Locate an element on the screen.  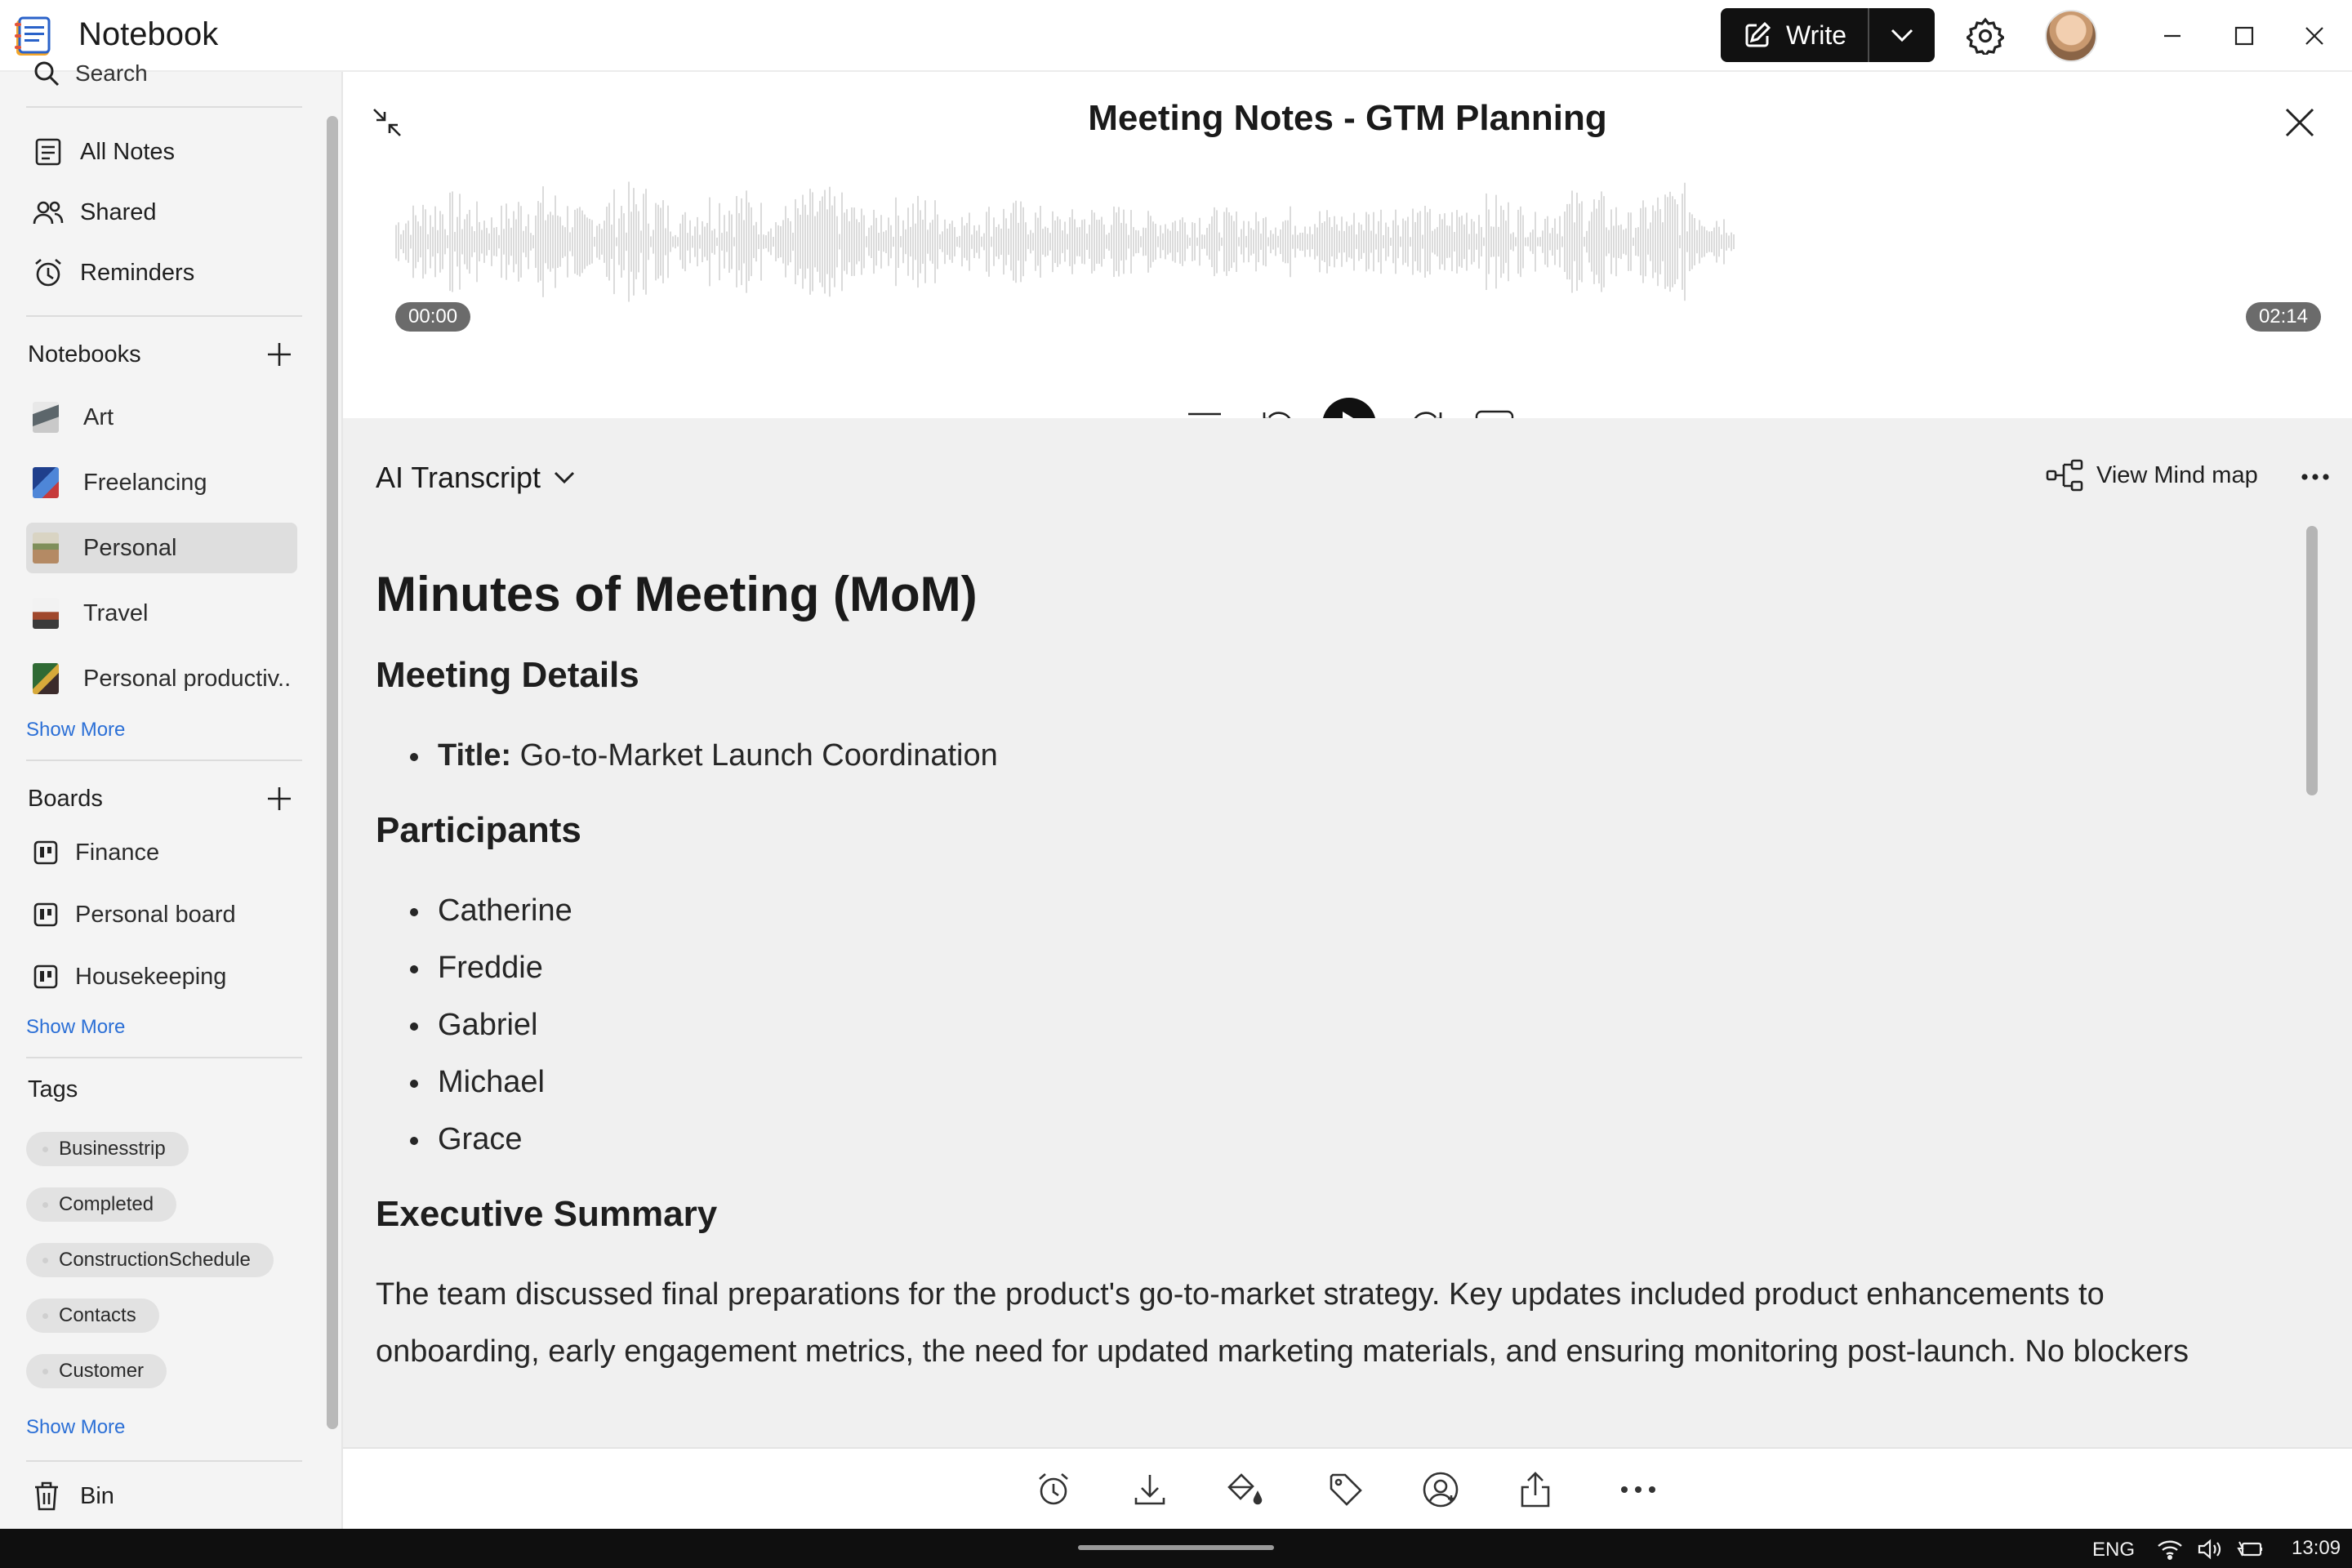
participant-item: Gabriel is located at coordinates (1356, 1025).